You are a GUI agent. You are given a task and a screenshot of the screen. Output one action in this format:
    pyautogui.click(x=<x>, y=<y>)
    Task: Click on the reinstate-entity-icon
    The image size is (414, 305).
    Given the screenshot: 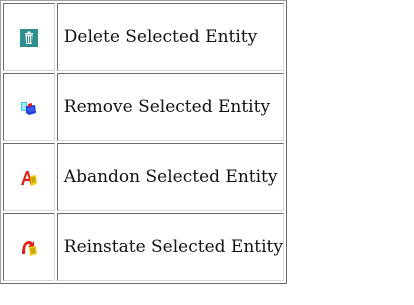 What is the action you would take?
    pyautogui.click(x=29, y=248)
    